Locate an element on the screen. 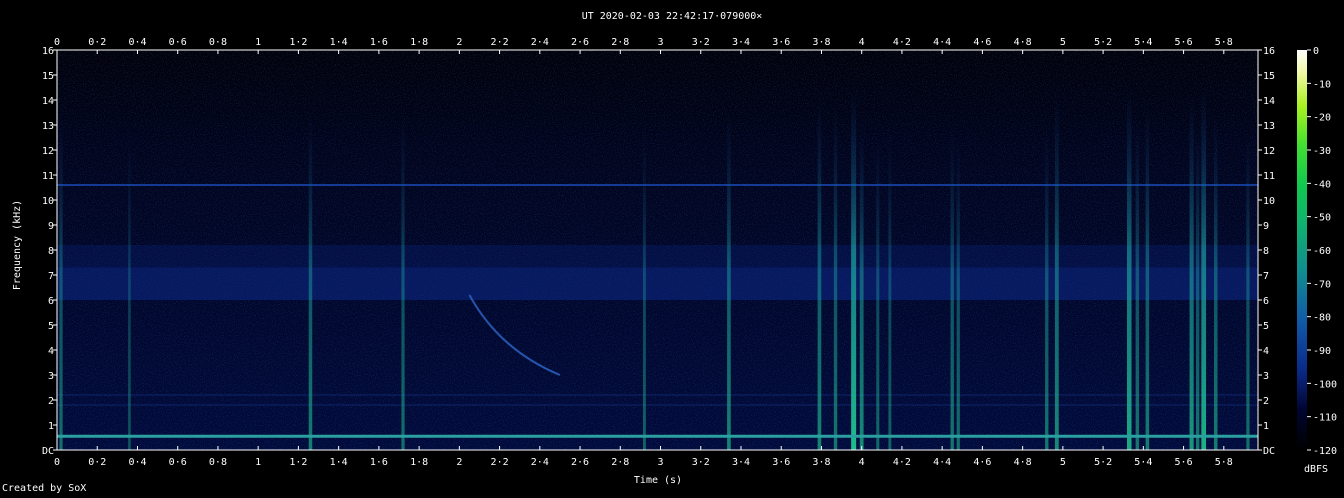  x-tick-label-bottom: 1·2 is located at coordinates (298, 462).